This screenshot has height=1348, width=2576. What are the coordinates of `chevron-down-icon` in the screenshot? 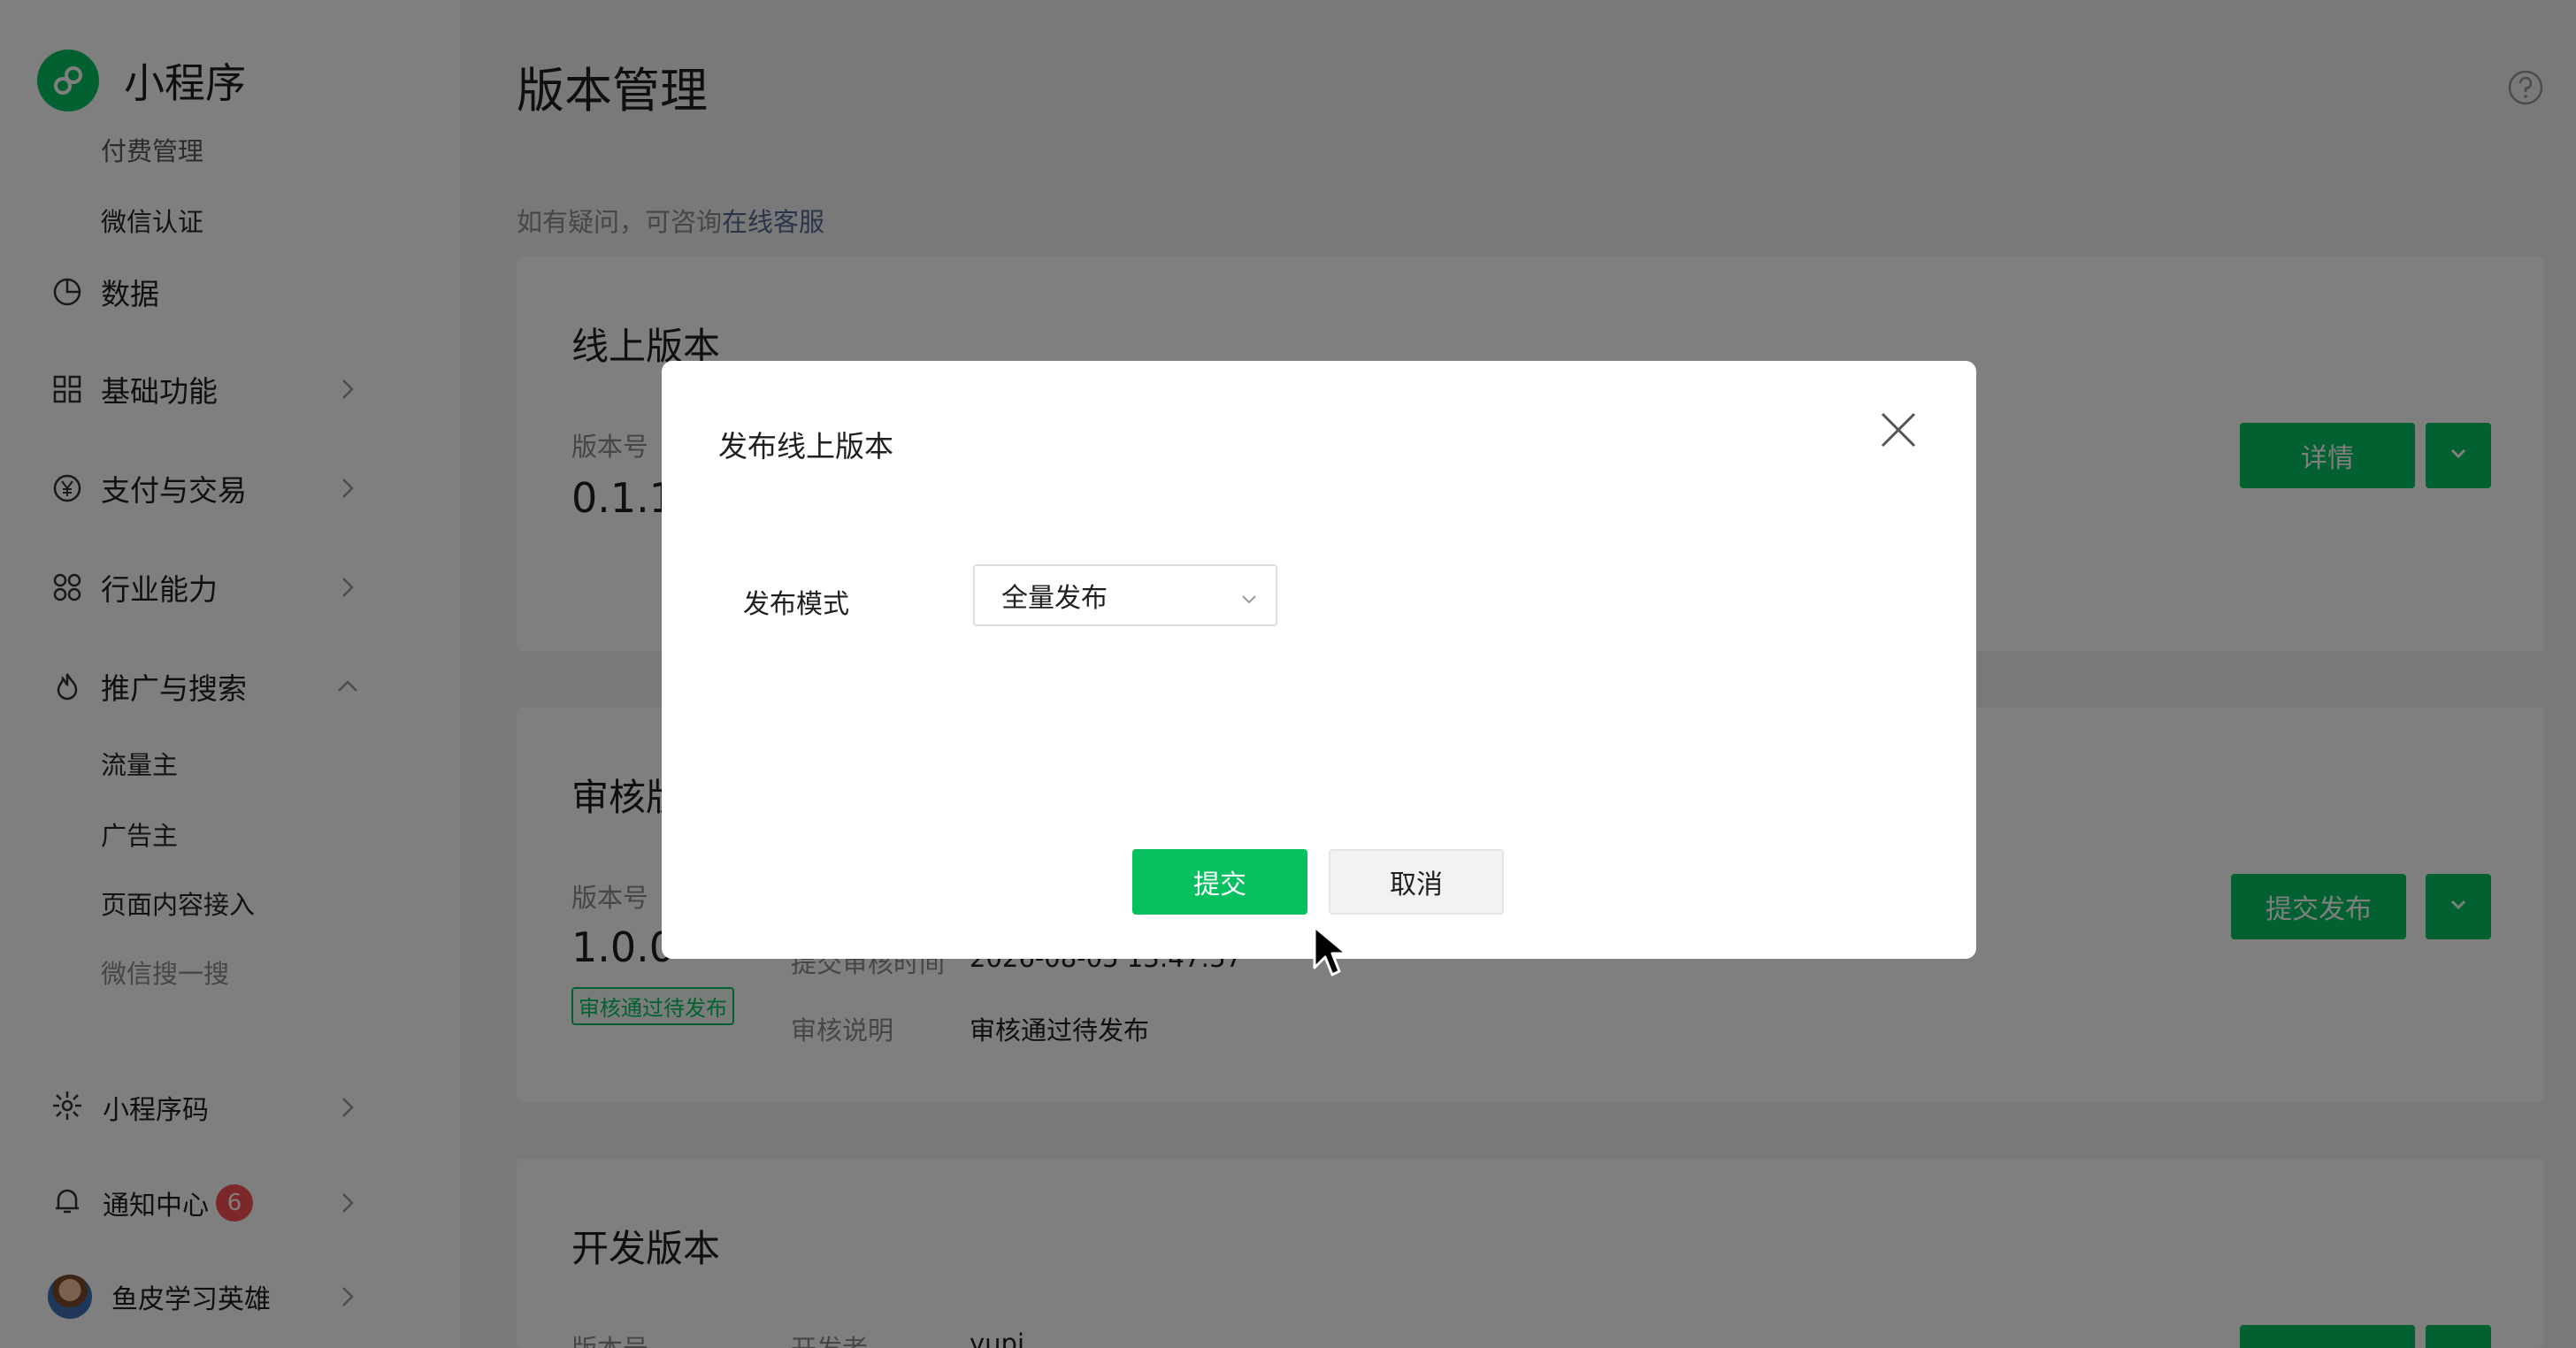 It's located at (1249, 601).